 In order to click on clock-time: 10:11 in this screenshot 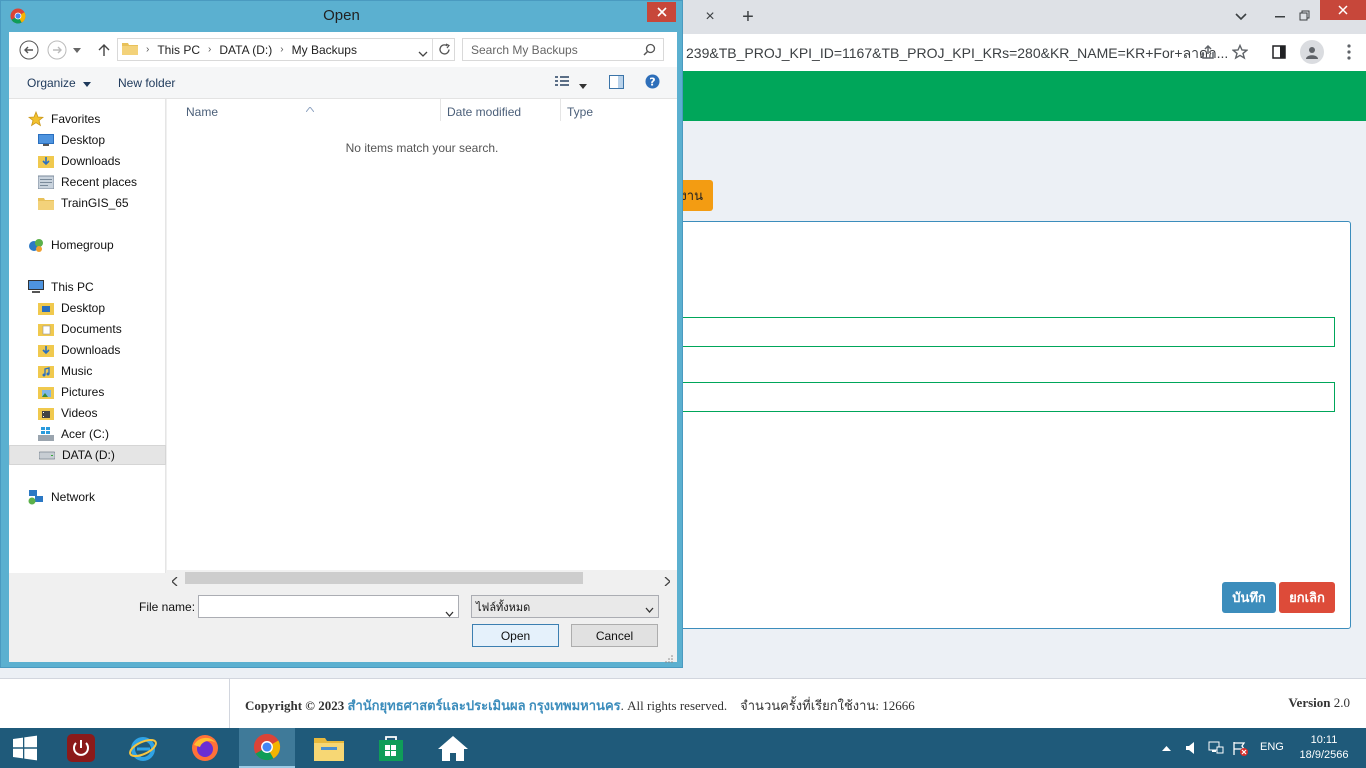, I will do `click(1324, 740)`.